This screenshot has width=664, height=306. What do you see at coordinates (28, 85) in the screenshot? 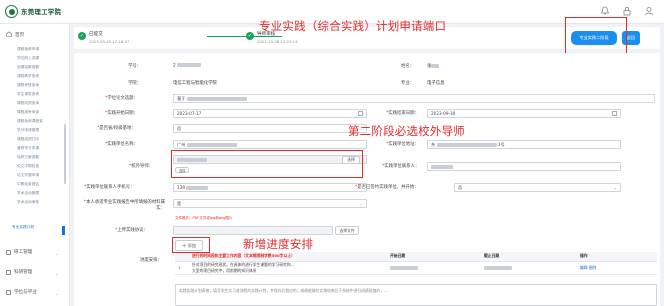
I see `sidebar-sub-4: 课程考核查询` at bounding box center [28, 85].